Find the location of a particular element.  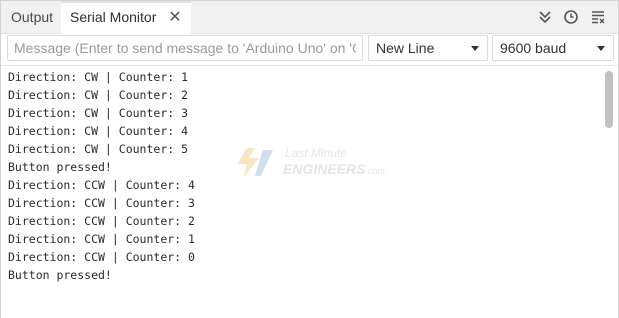

output-line: Direction: CCW | Counter: 4 is located at coordinates (101, 185).